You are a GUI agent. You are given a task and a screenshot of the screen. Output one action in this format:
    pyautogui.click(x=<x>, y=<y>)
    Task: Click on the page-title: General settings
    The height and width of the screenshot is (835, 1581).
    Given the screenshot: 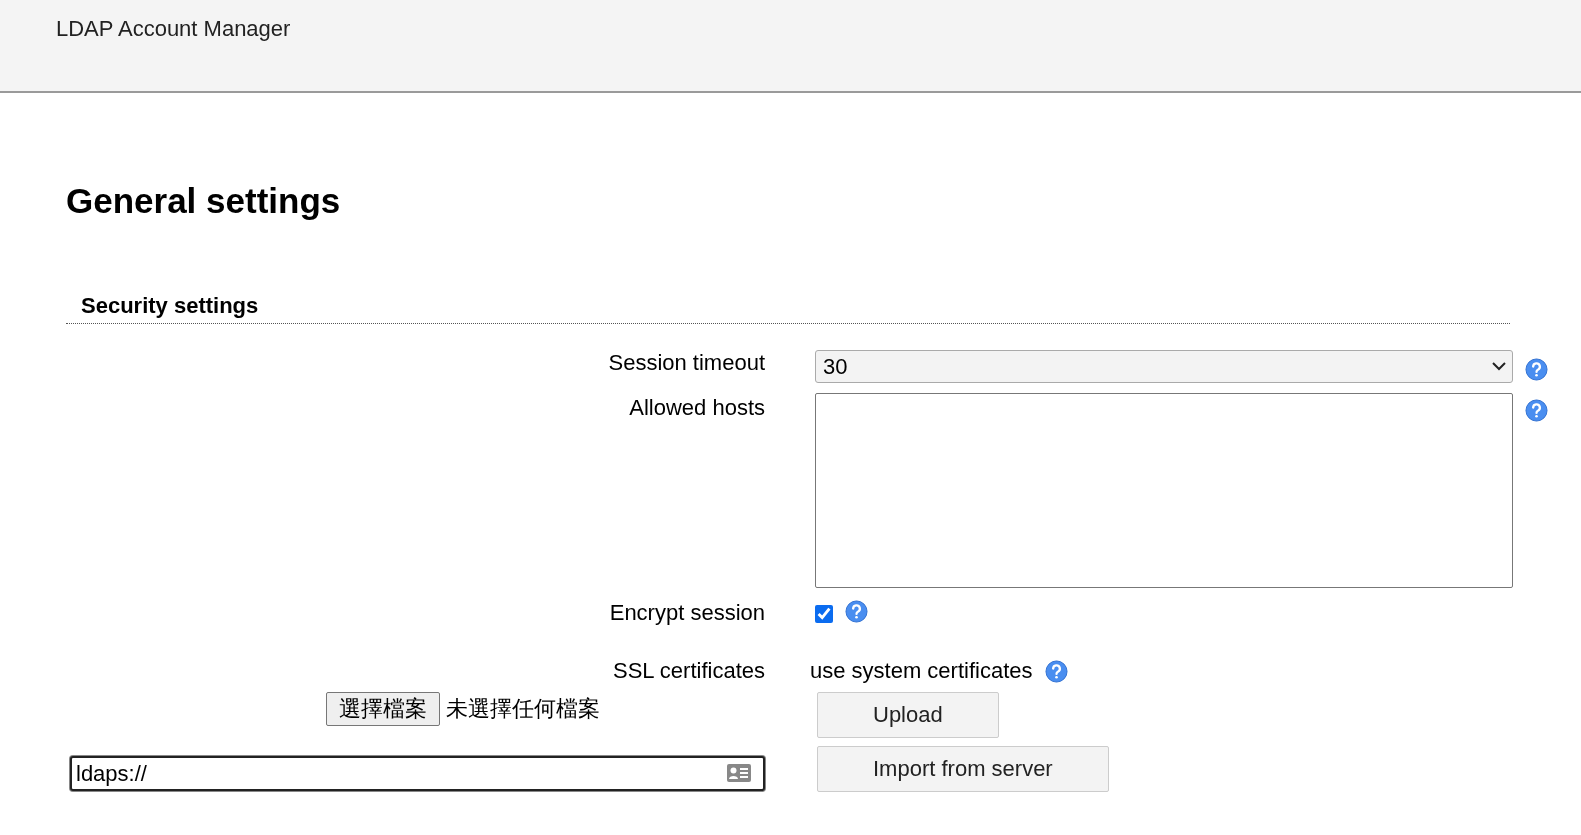 What is the action you would take?
    pyautogui.click(x=204, y=201)
    